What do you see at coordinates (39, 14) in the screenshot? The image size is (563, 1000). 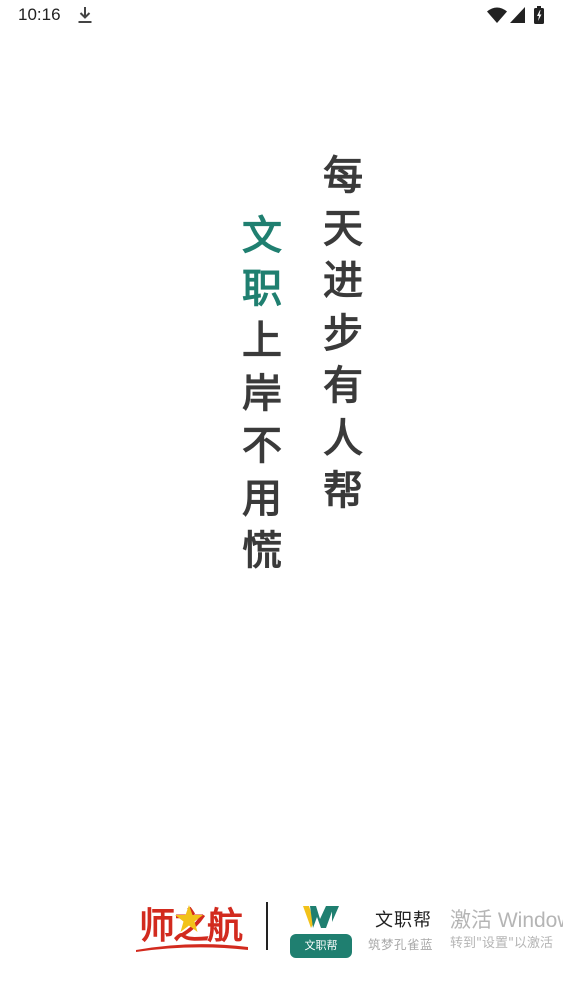 I see `status-time: 10:16` at bounding box center [39, 14].